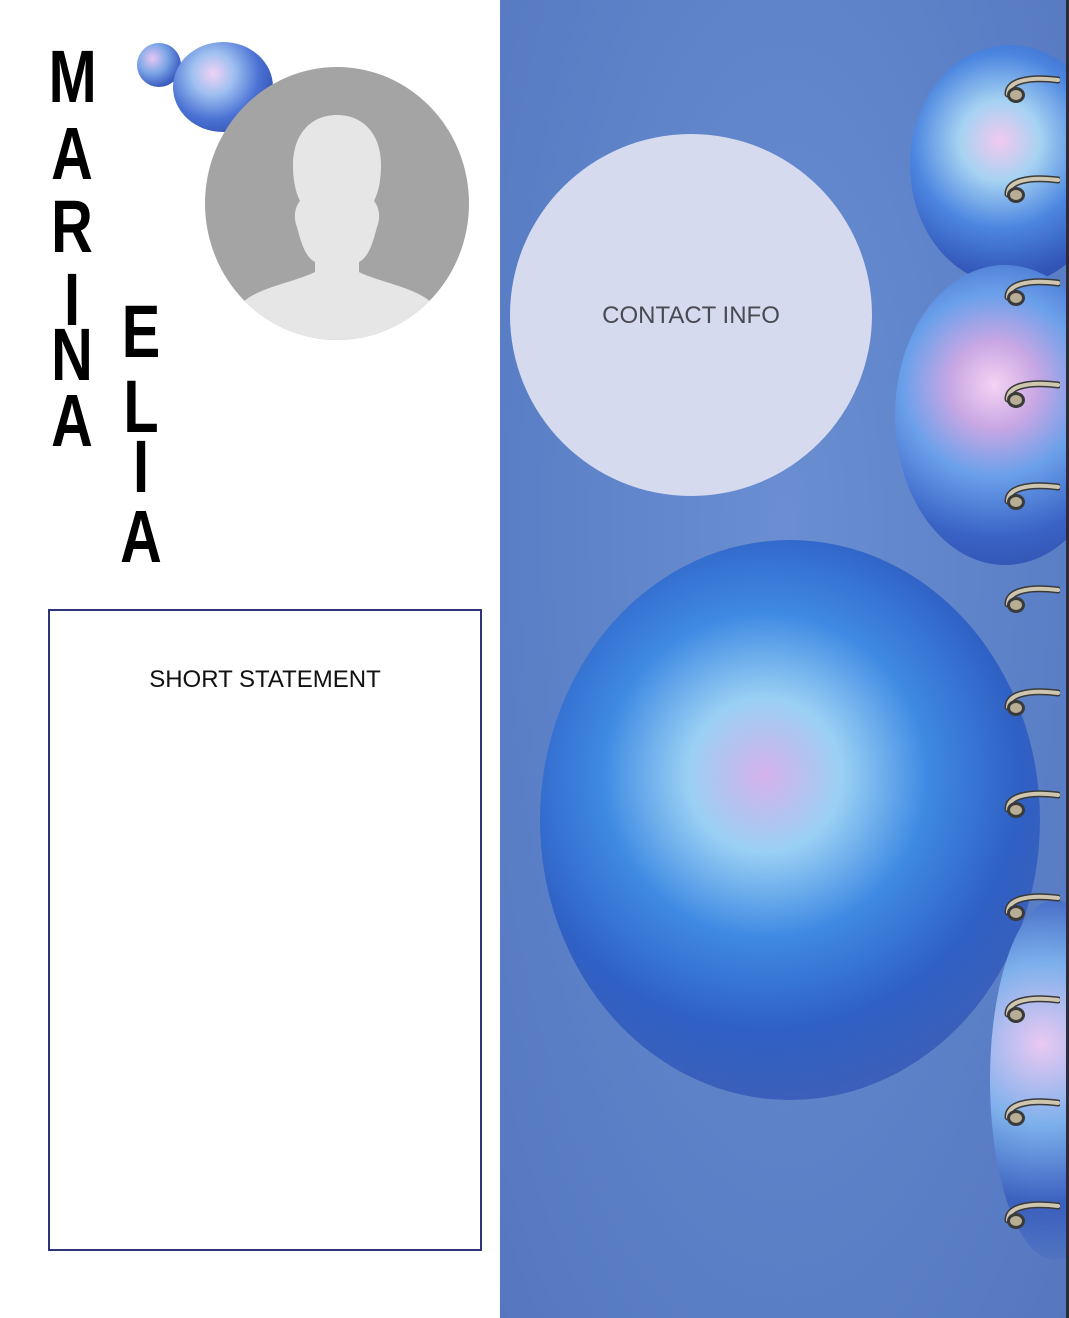 This screenshot has height=1318, width=1069. What do you see at coordinates (265, 679) in the screenshot?
I see `short-statement-title: SHORT STATEMENT` at bounding box center [265, 679].